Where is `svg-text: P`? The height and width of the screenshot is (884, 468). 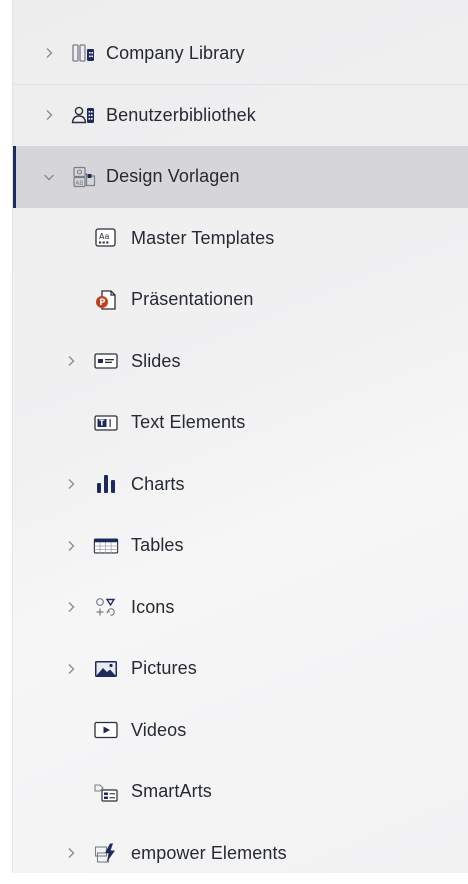
svg-text: P is located at coordinates (102, 303).